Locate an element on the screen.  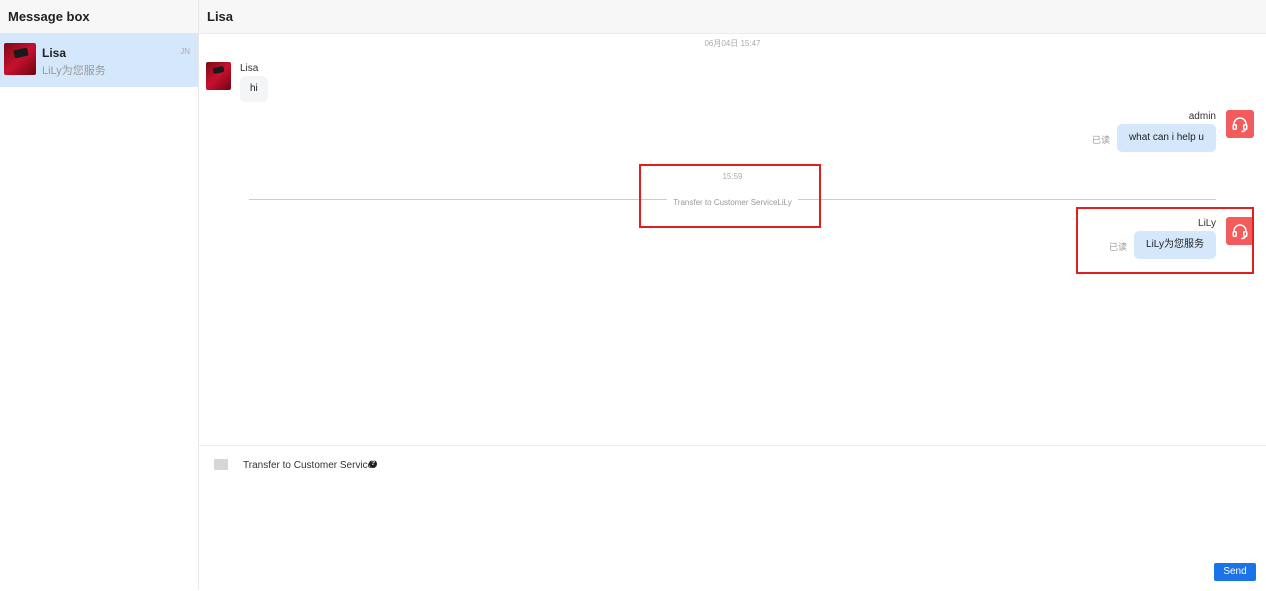
conversation-item-lisa: Lisa LiLy为您服务 JN is located at coordinates (99, 60).